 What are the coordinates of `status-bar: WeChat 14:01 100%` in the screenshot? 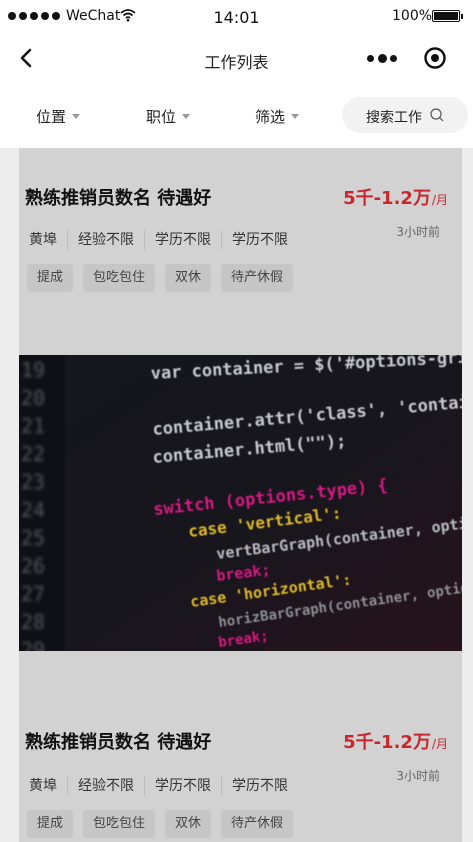 It's located at (236, 16).